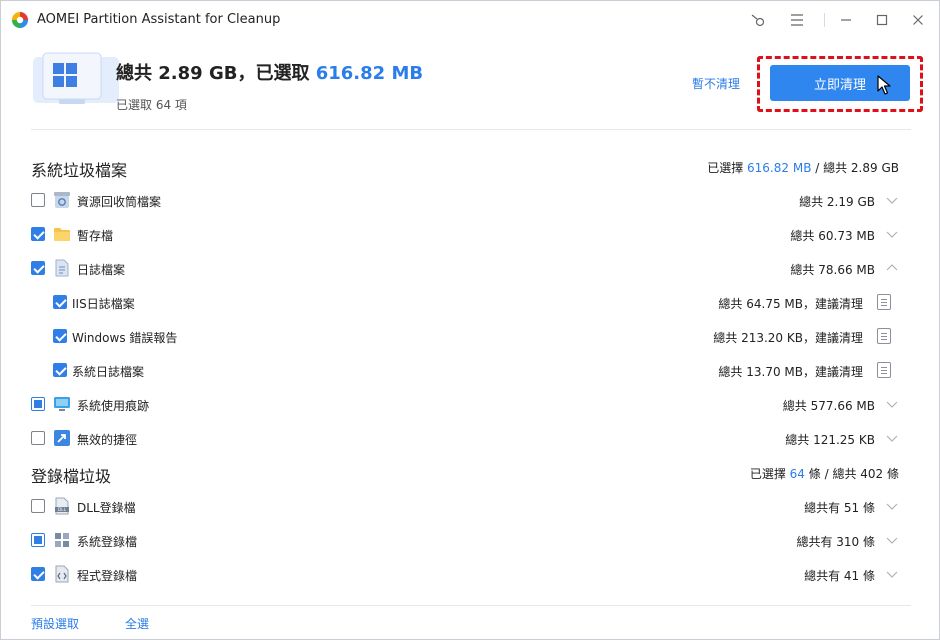  Describe the element at coordinates (918, 20) in the screenshot. I see `close-icon` at that location.